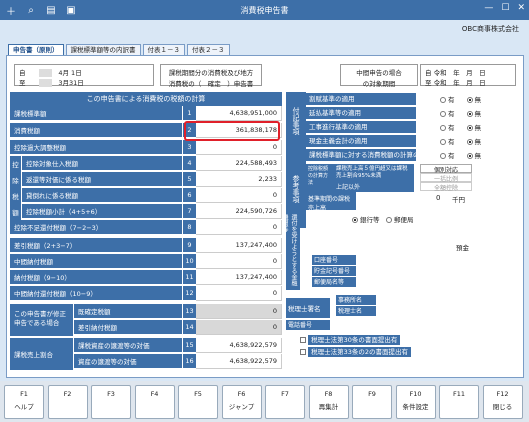 The height and width of the screenshot is (422, 529). Describe the element at coordinates (241, 402) in the screenshot. I see `fkey-f6: F6 ジャンプ` at that location.